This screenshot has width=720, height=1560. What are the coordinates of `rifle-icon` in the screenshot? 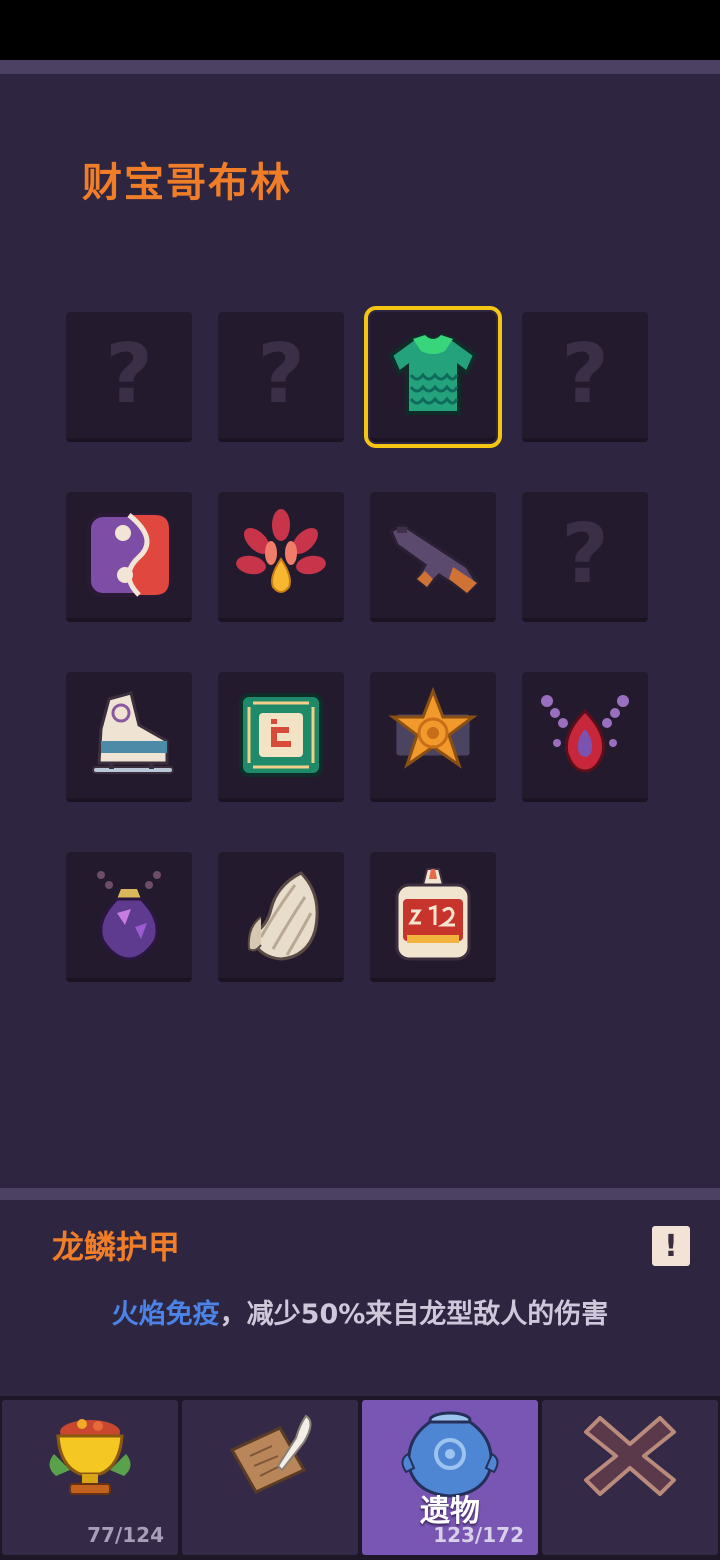 It's located at (434, 559).